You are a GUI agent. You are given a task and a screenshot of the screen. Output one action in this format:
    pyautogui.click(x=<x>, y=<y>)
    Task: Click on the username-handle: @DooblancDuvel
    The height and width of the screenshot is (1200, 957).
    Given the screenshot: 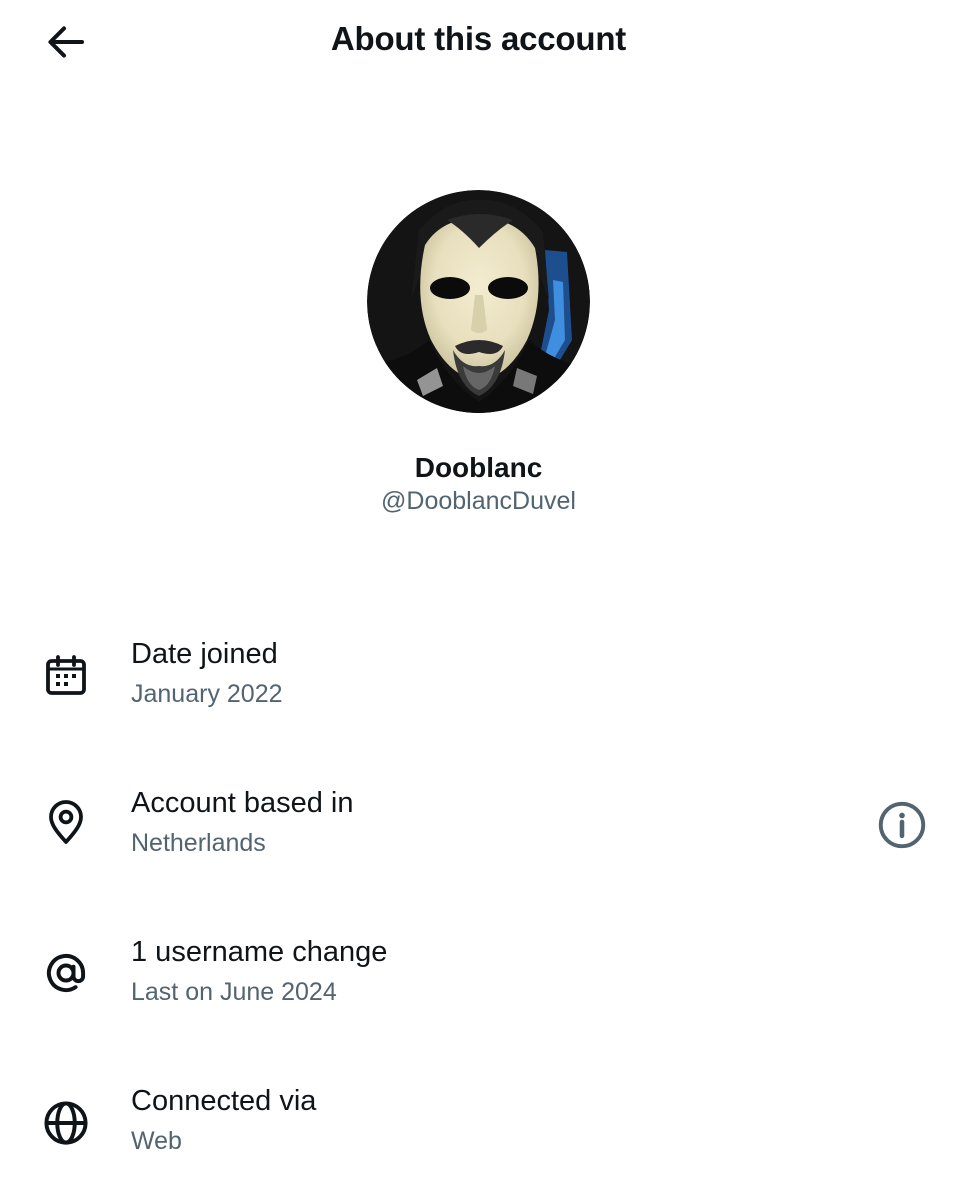 What is the action you would take?
    pyautogui.click(x=478, y=501)
    